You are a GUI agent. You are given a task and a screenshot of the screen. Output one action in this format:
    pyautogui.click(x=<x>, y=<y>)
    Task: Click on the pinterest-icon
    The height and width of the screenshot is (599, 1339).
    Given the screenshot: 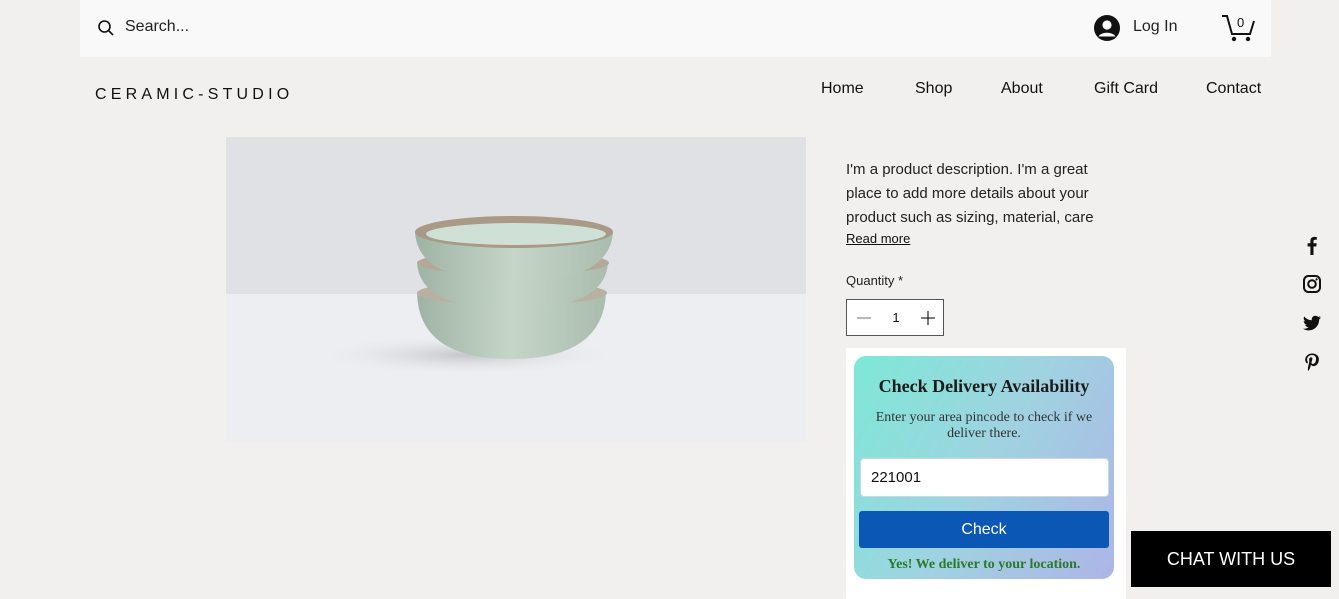 What is the action you would take?
    pyautogui.click(x=1312, y=362)
    